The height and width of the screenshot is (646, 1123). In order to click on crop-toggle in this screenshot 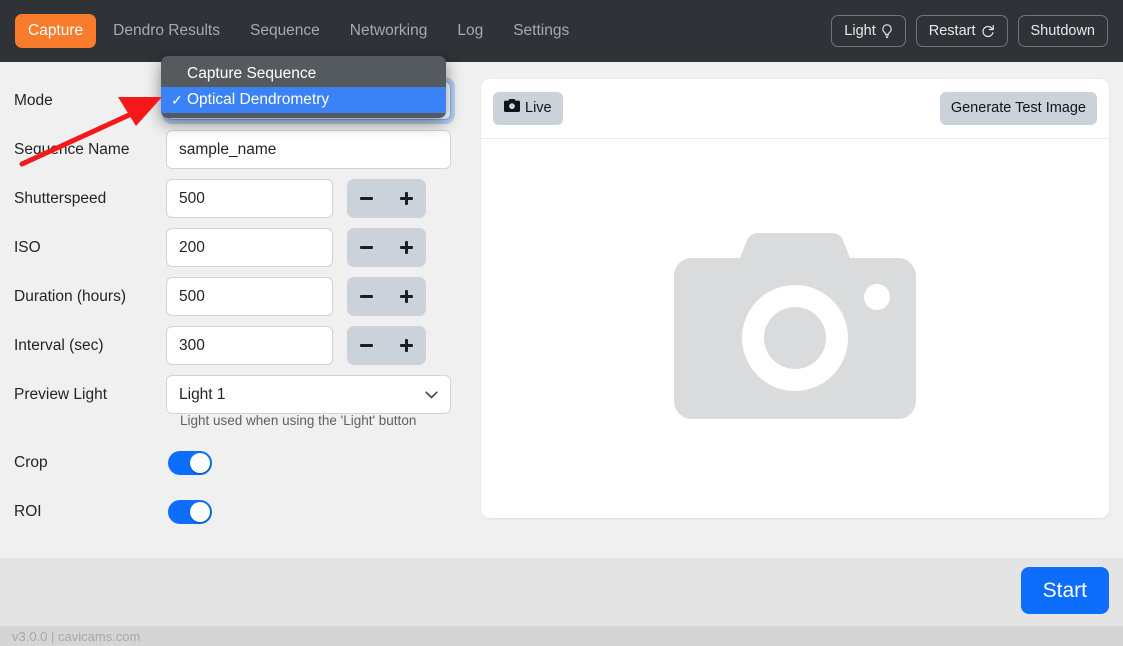, I will do `click(190, 462)`.